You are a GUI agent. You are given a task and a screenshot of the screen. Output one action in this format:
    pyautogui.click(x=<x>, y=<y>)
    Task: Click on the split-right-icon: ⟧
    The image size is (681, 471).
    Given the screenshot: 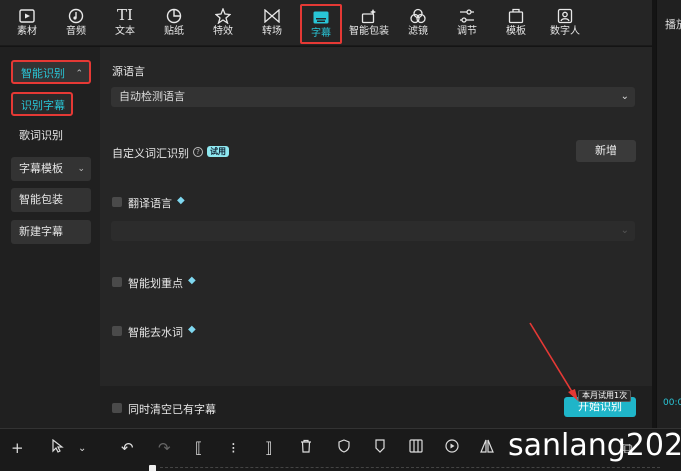 What is the action you would take?
    pyautogui.click(x=268, y=448)
    